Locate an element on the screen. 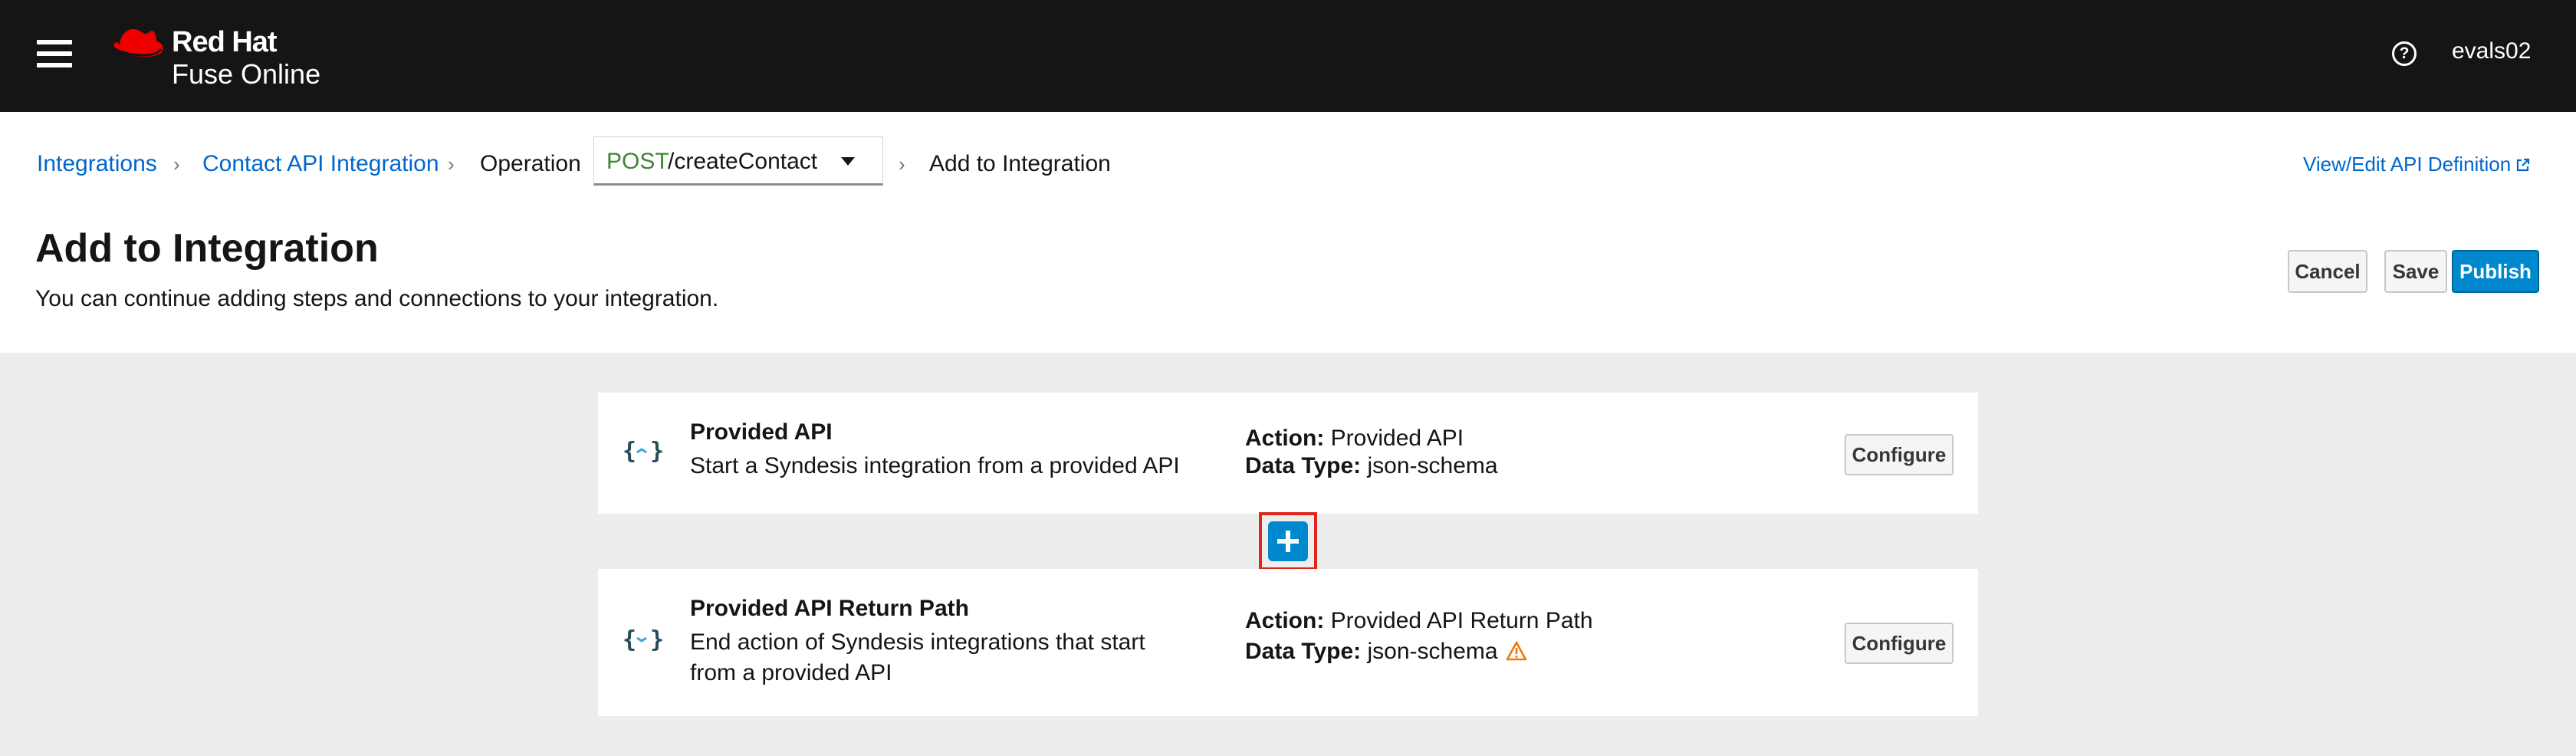  step-name: Provided API is located at coordinates (761, 432).